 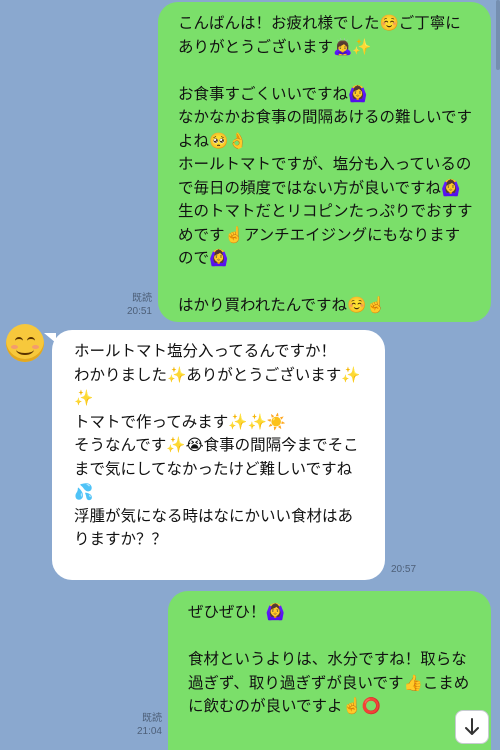 I want to click on scrollbar, so click(x=498, y=35).